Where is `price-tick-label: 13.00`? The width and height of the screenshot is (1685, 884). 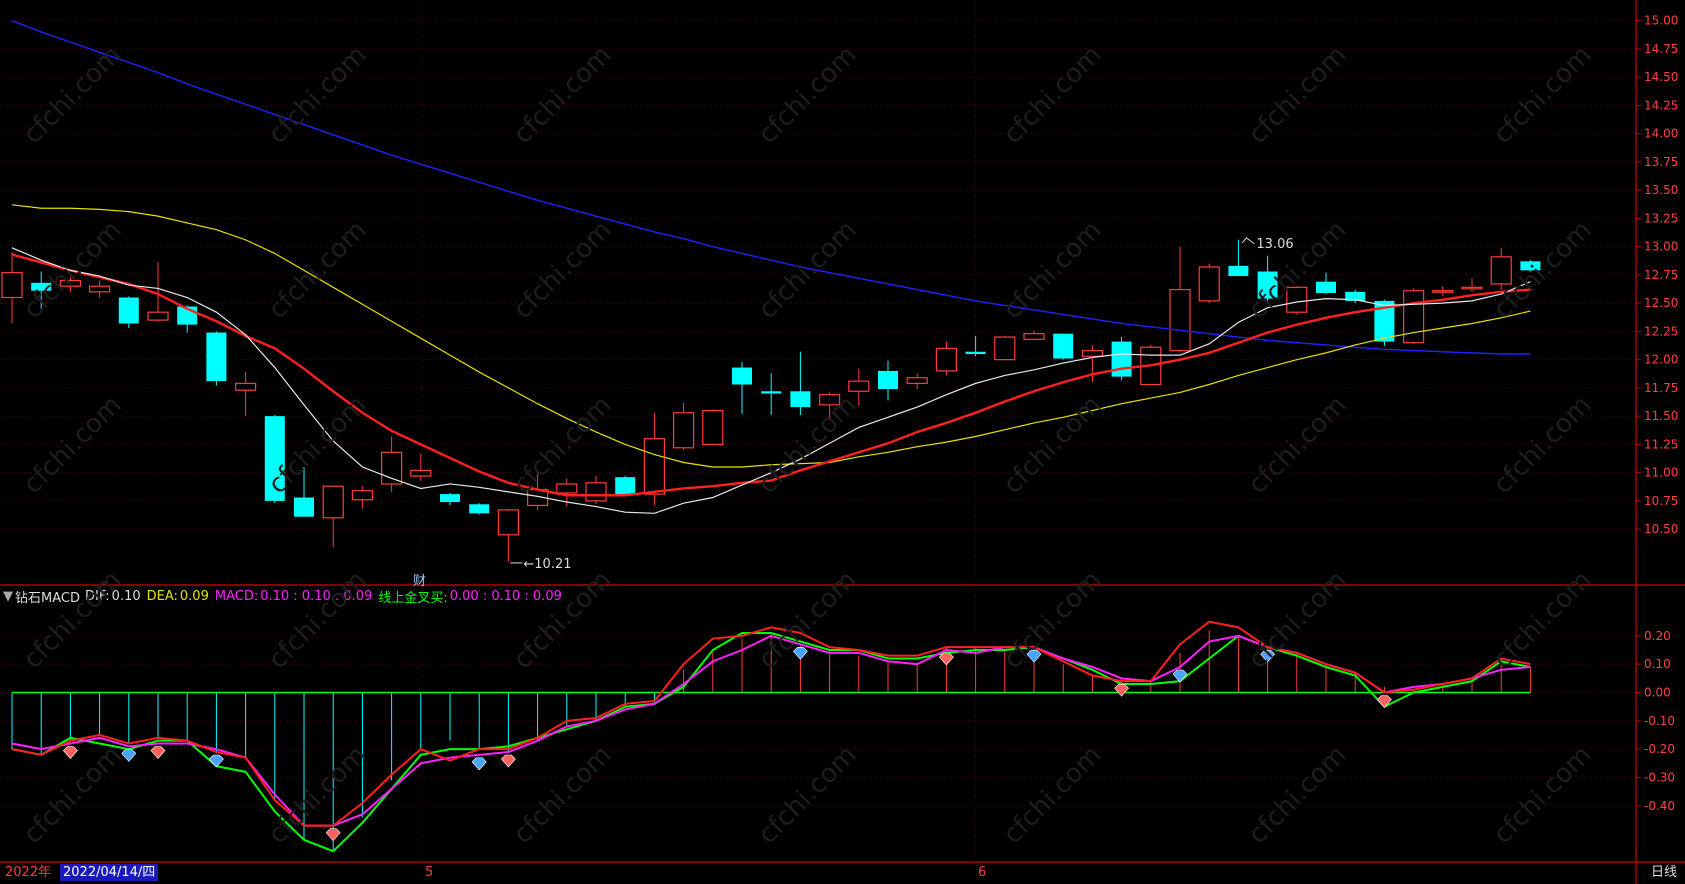
price-tick-label: 13.00 is located at coordinates (1661, 247).